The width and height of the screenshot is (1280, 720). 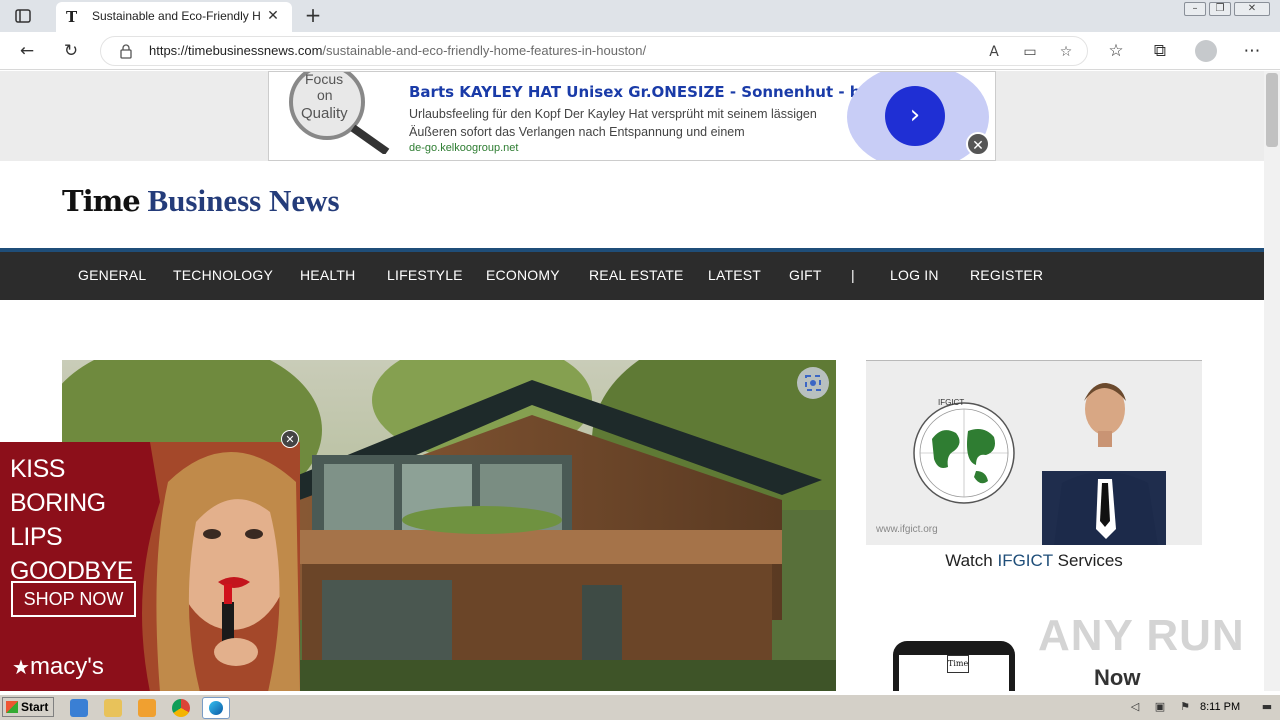 I want to click on tab-close-icon: ✕, so click(x=273, y=16).